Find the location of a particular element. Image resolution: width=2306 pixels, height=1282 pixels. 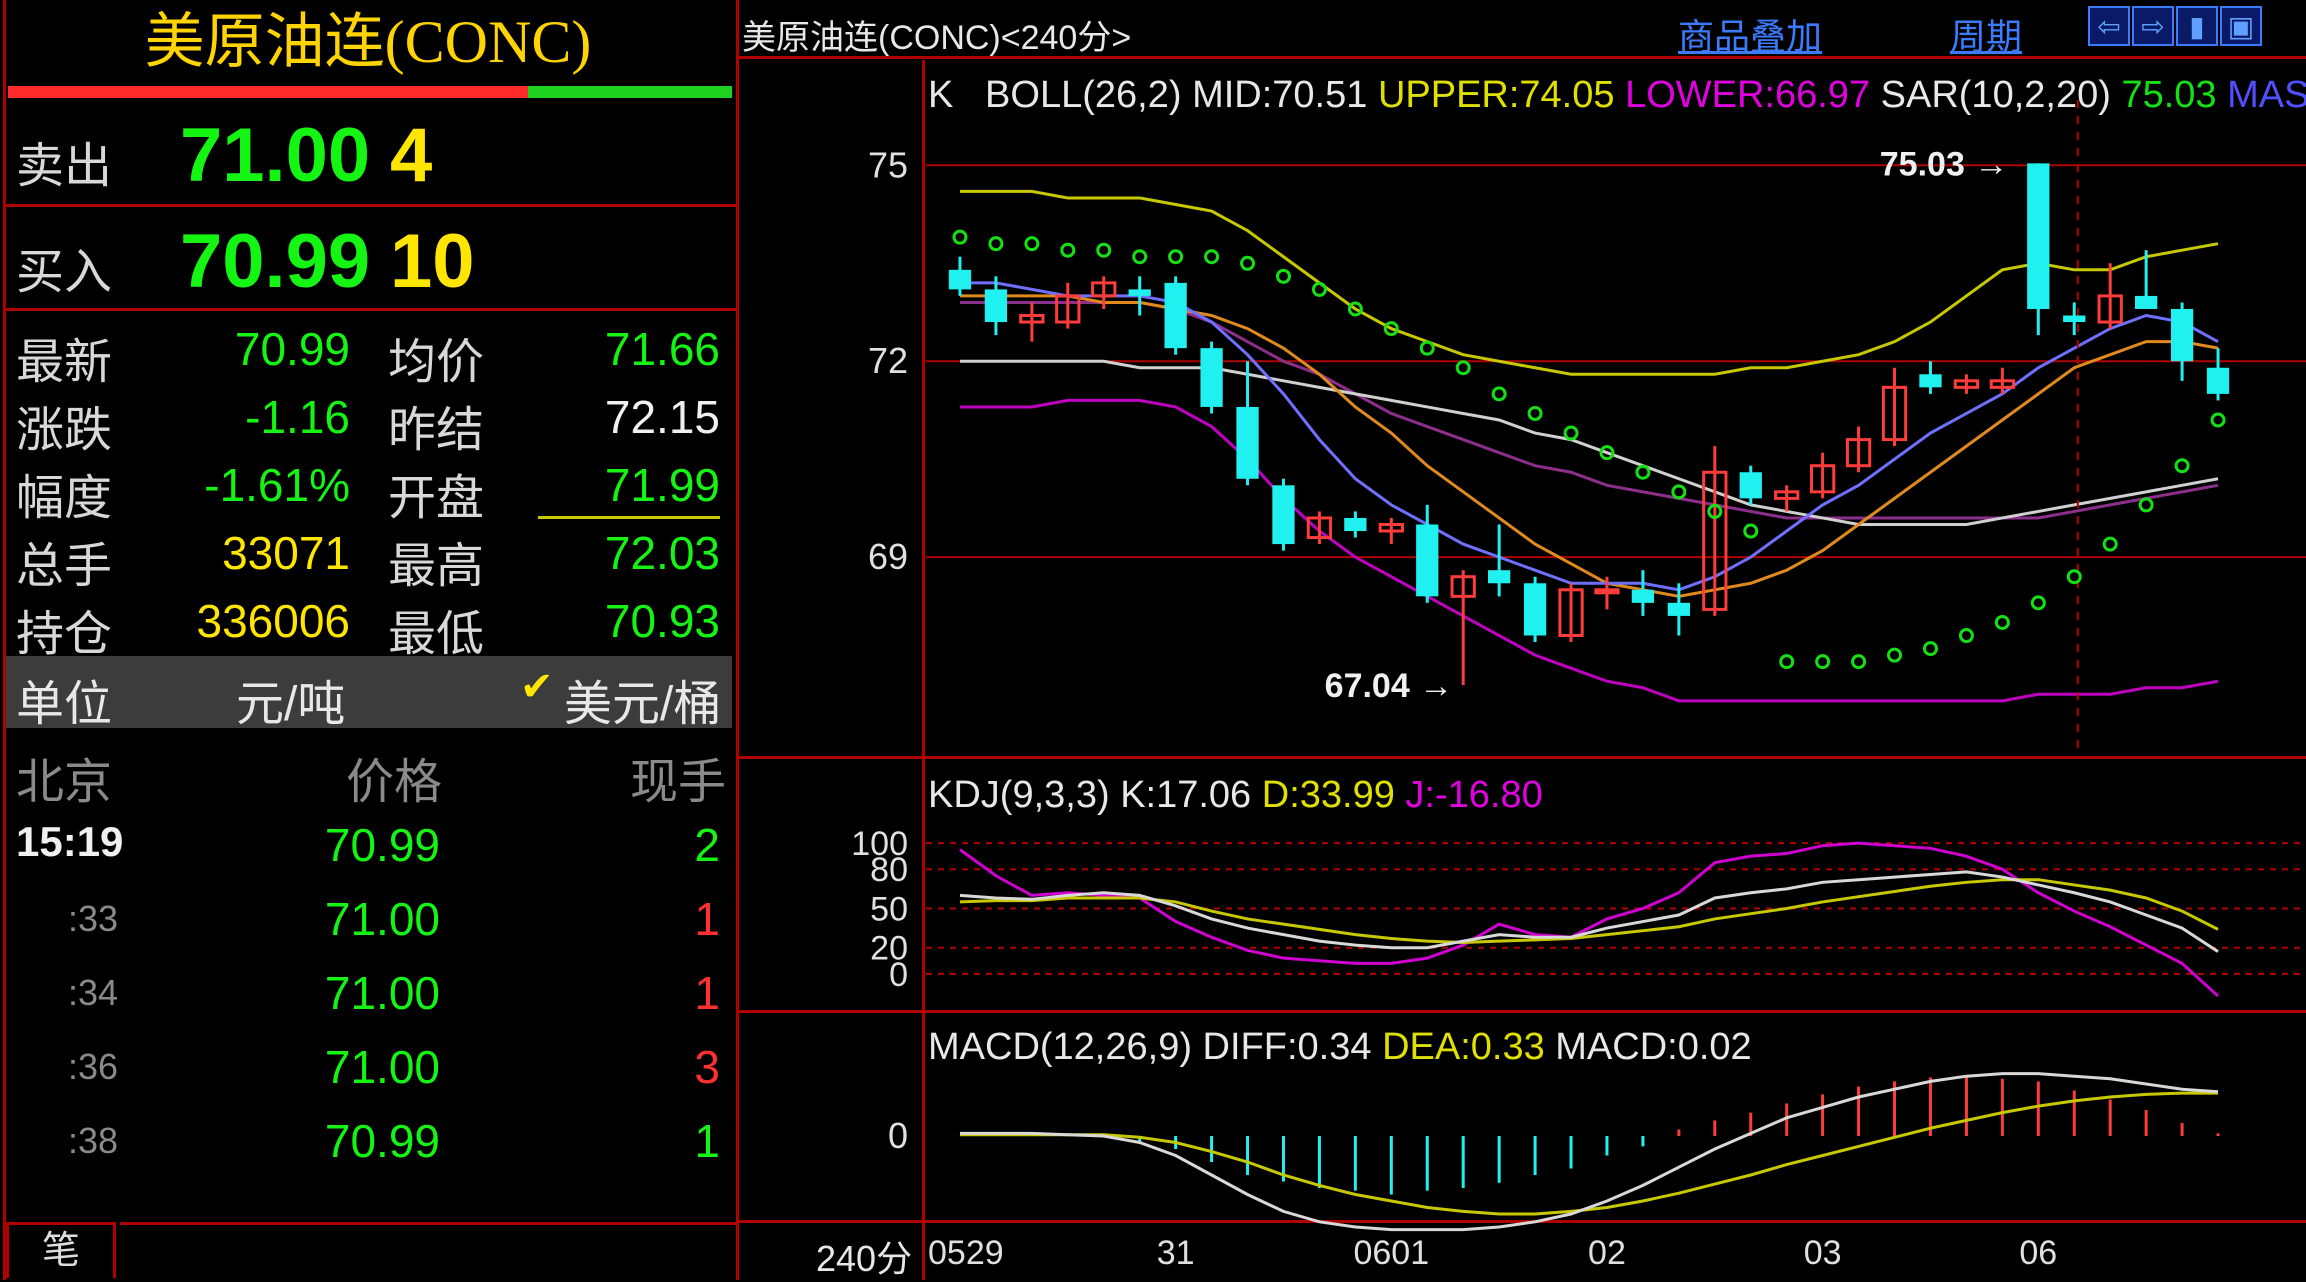

y-tick-label: 80 is located at coordinates (889, 870).